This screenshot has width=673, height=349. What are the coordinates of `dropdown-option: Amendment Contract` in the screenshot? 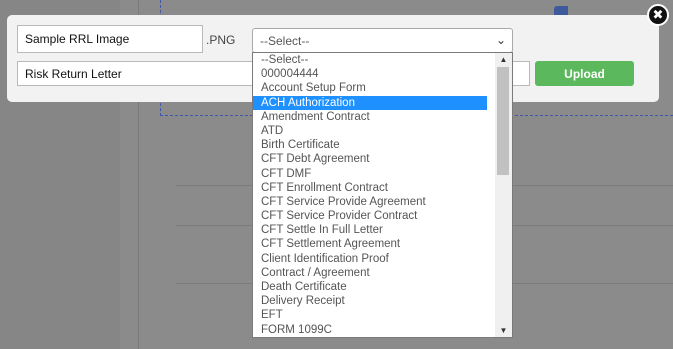 It's located at (370, 117).